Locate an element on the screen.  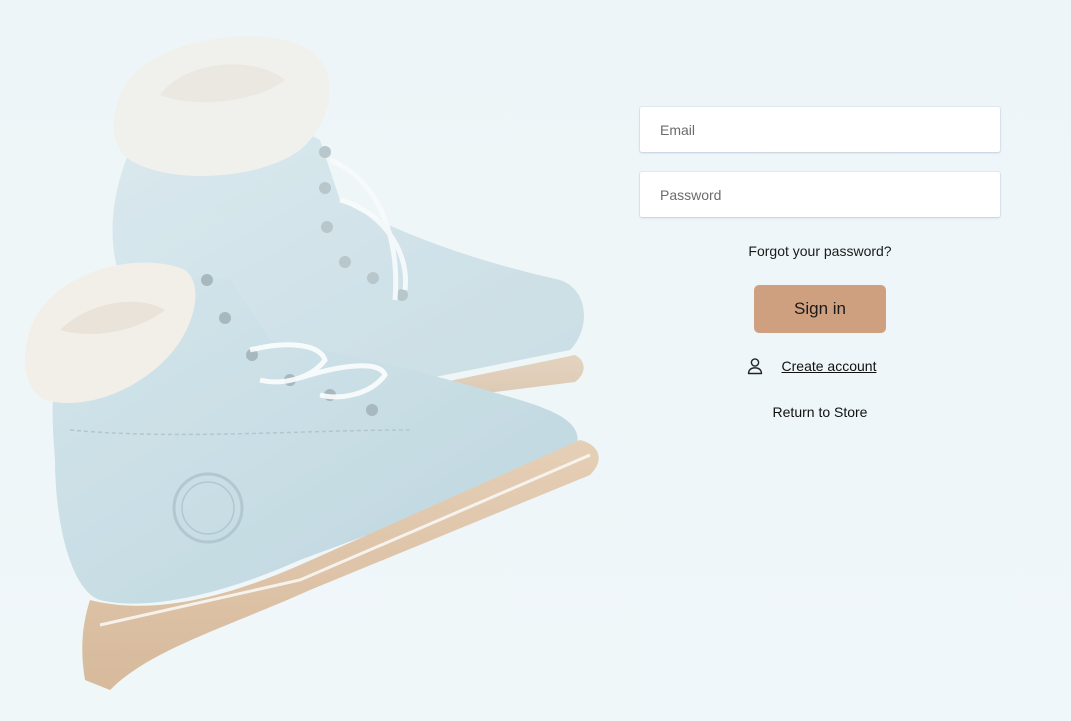
create-account-link: Create account is located at coordinates (829, 366).